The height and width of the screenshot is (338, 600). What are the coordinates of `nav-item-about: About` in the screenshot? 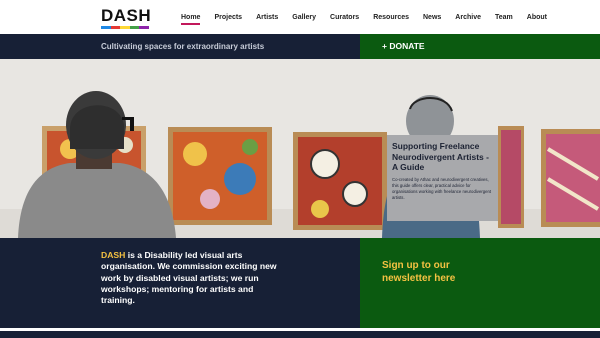 It's located at (537, 17).